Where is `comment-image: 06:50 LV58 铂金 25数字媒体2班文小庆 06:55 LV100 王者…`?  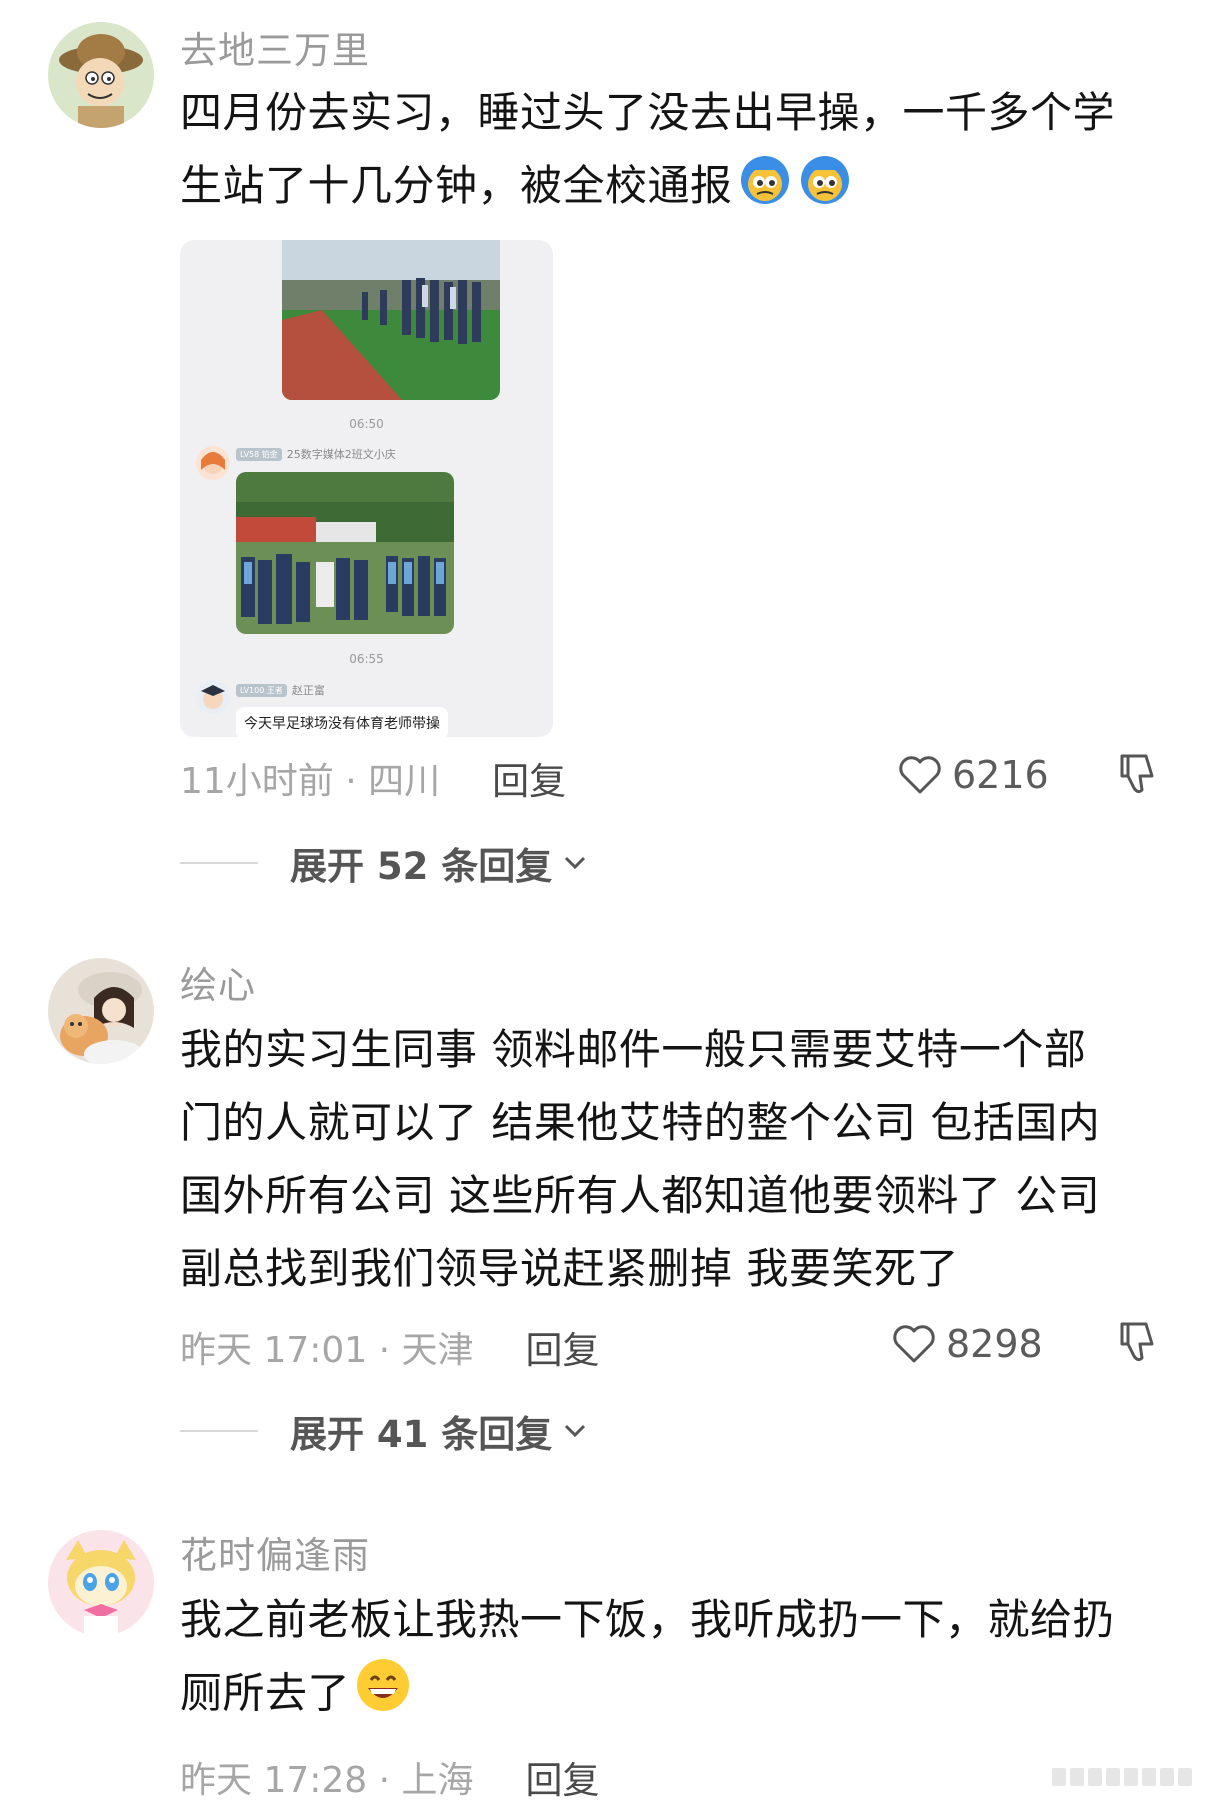
comment-image: 06:50 LV58 铂金 25数字媒体2班文小庆 06:55 LV100 王者… is located at coordinates (366, 488).